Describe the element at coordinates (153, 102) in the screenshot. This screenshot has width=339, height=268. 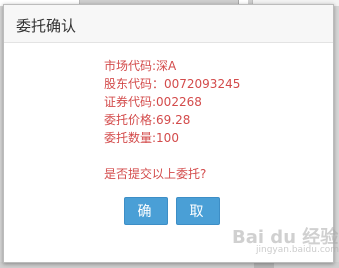
I see `security-code: 证券代码:002268` at that location.